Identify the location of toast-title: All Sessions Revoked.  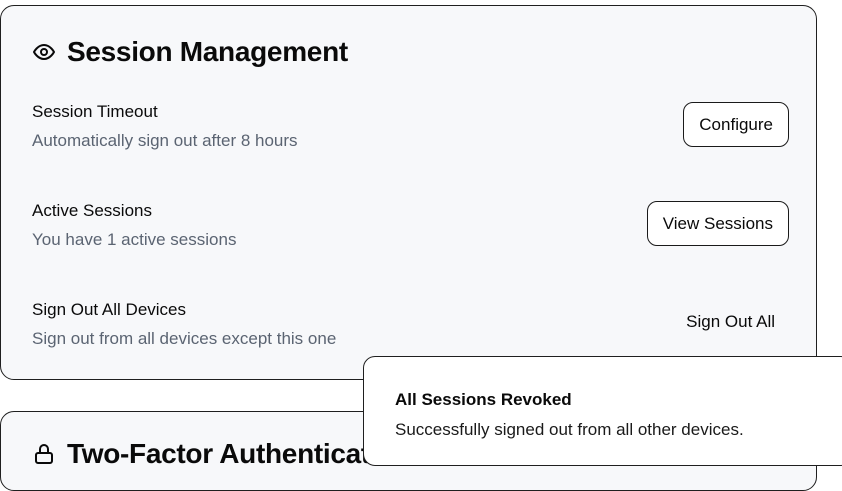
(483, 399).